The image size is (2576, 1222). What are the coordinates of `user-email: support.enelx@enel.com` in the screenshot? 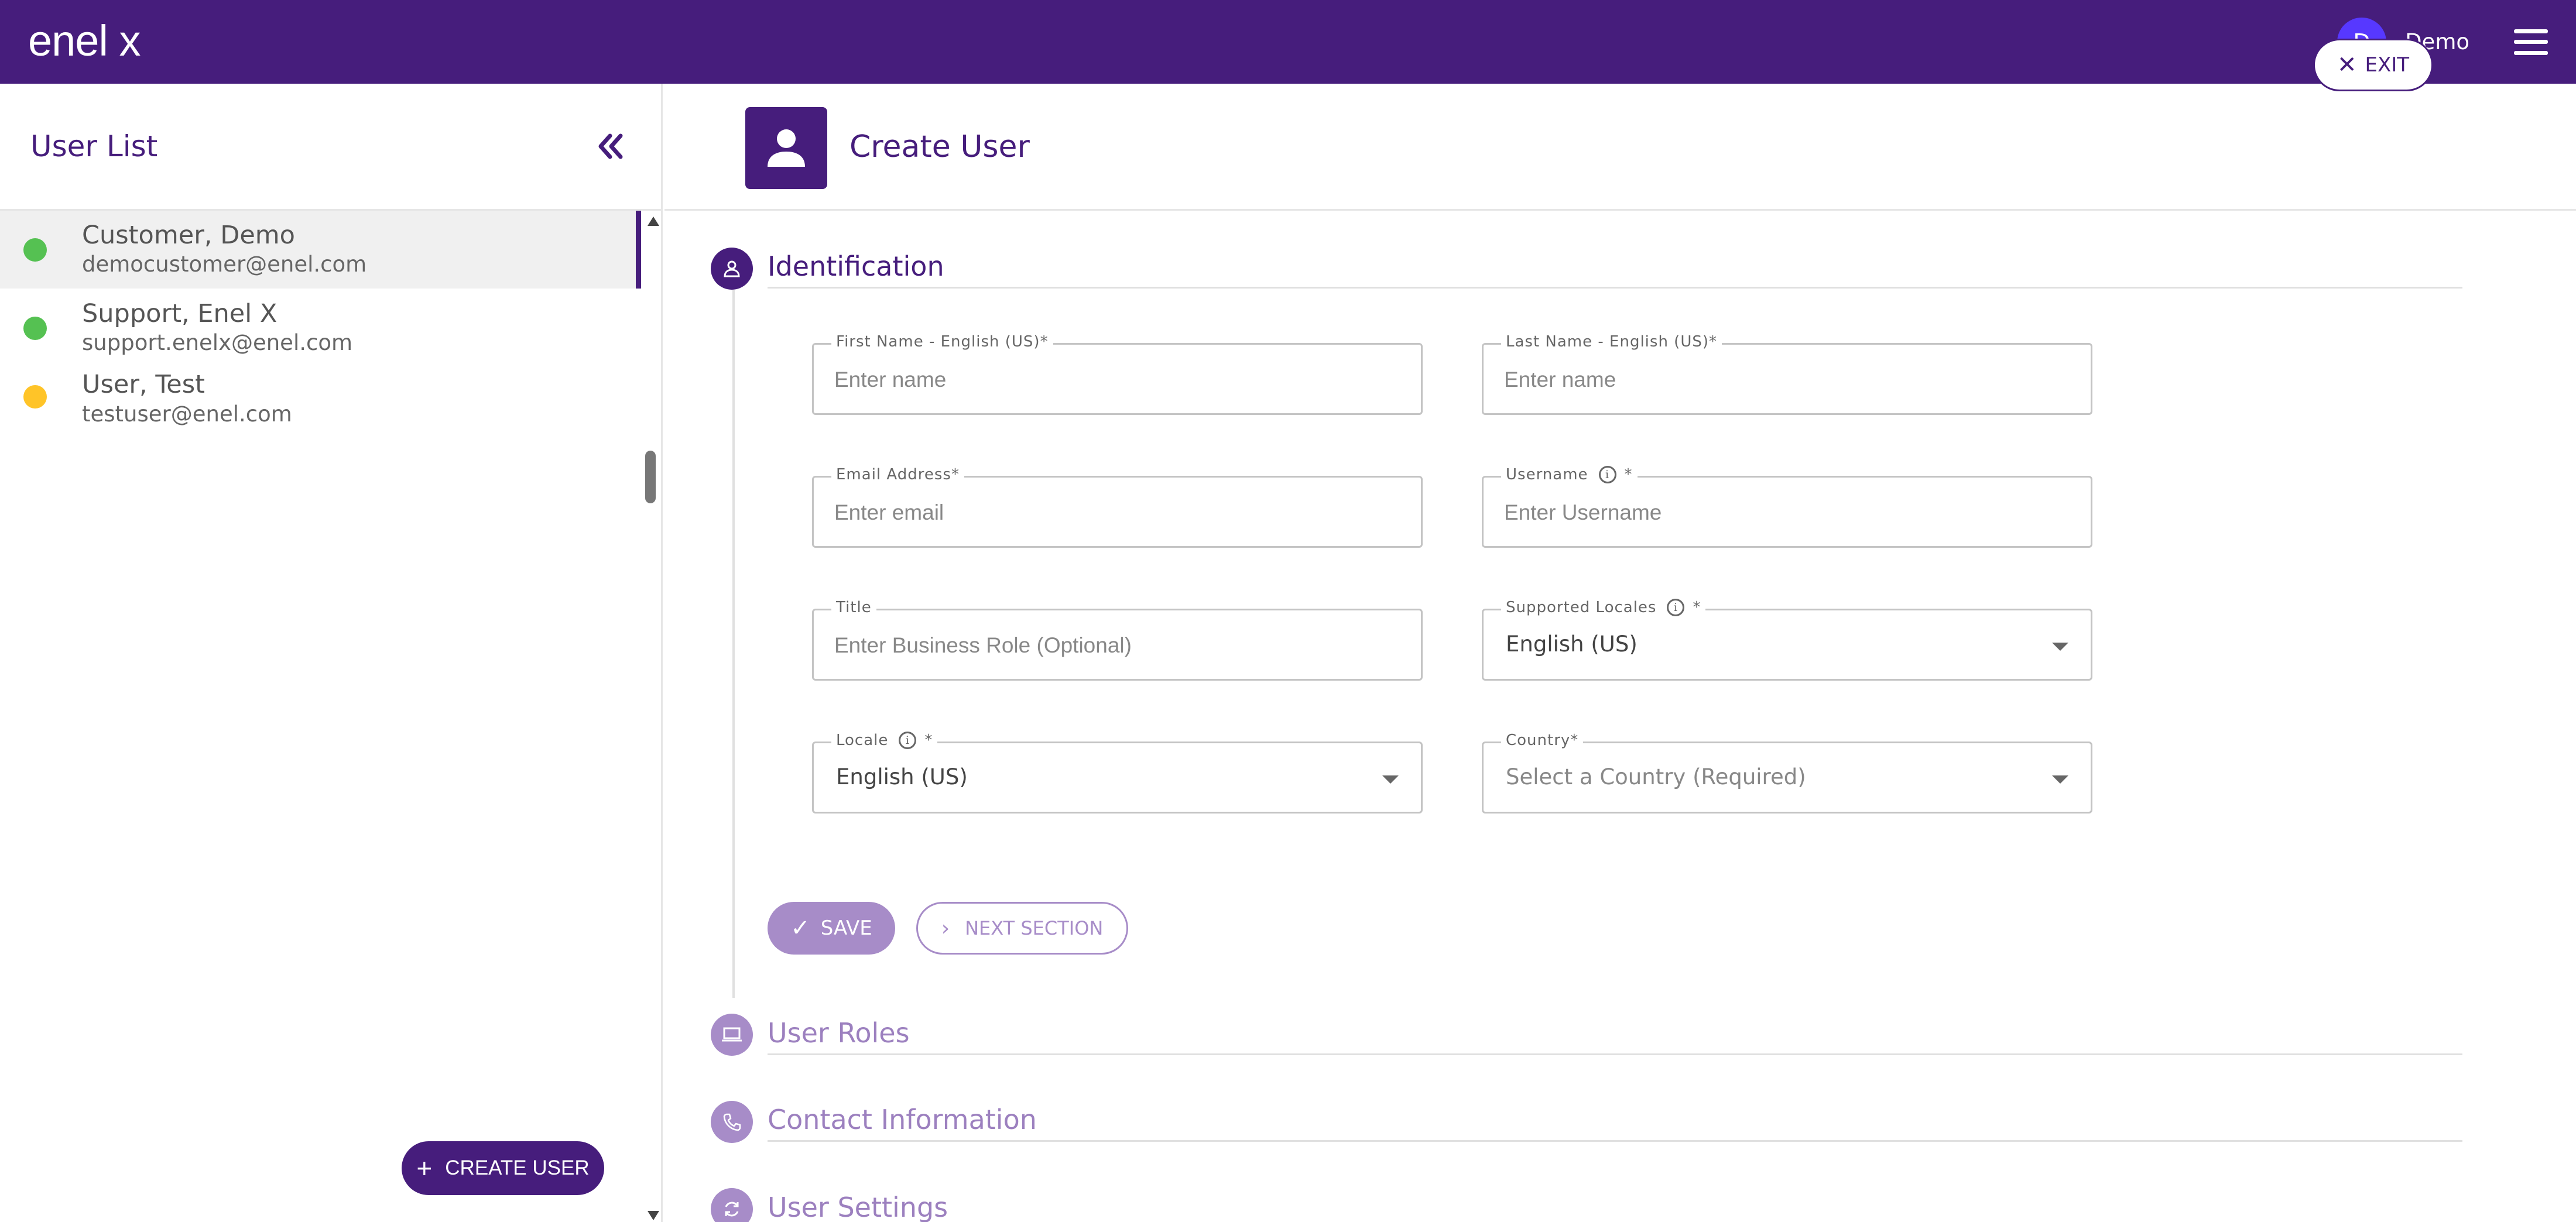 It's located at (217, 343).